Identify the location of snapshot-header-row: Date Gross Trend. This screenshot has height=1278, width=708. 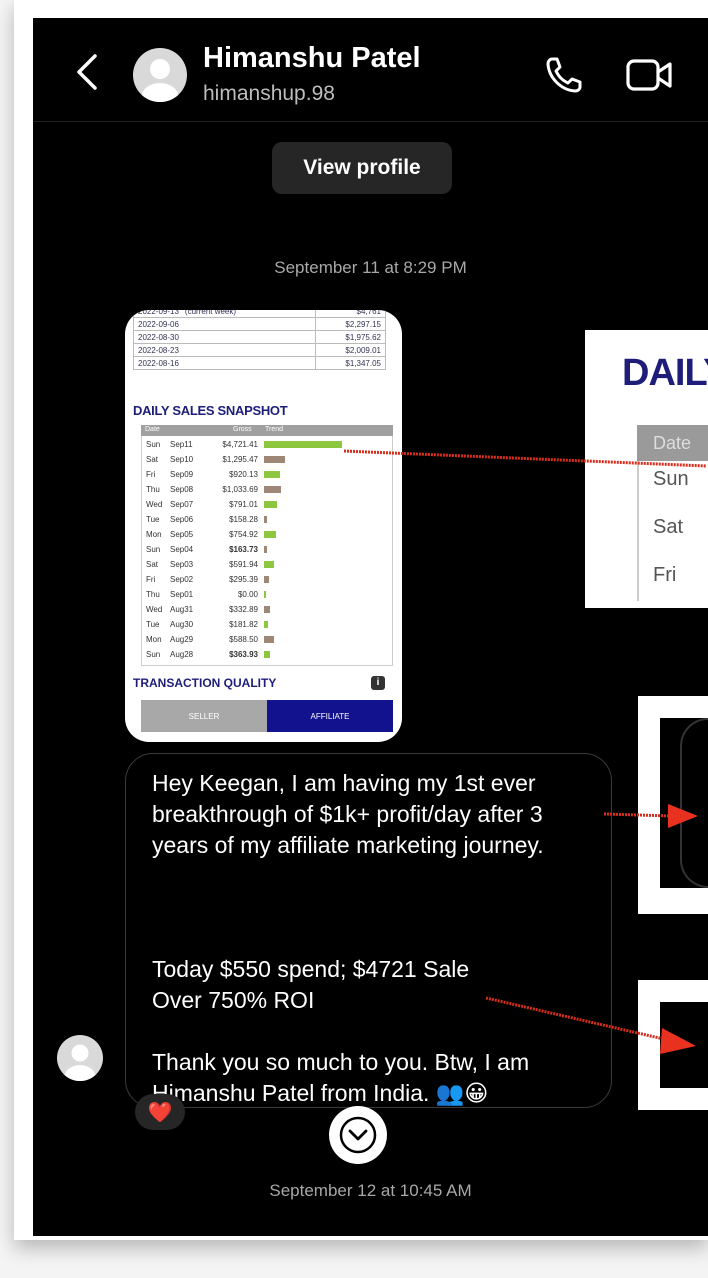
(267, 430).